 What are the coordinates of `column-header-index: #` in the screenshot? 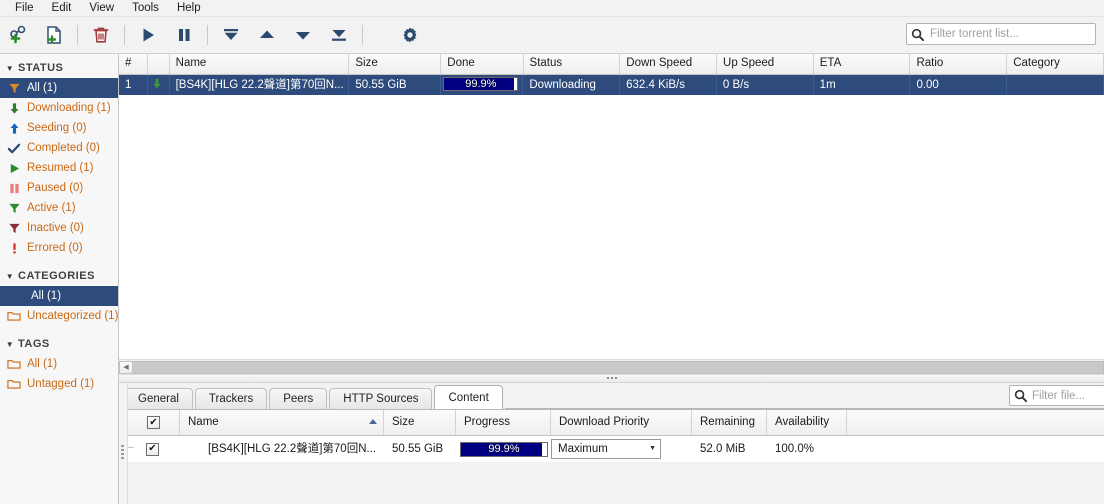 It's located at (134, 64).